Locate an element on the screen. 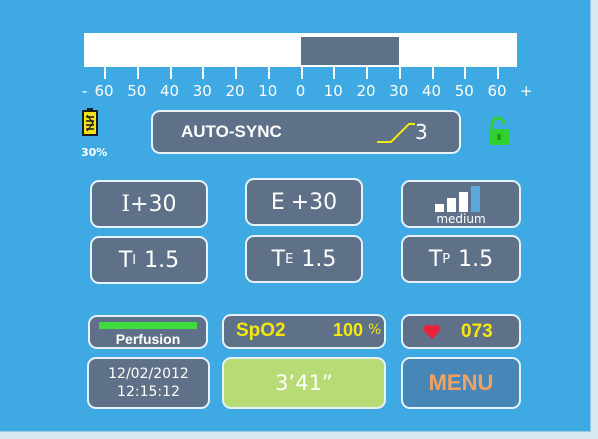 This screenshot has width=598, height=439. e-value: +30 is located at coordinates (314, 202).